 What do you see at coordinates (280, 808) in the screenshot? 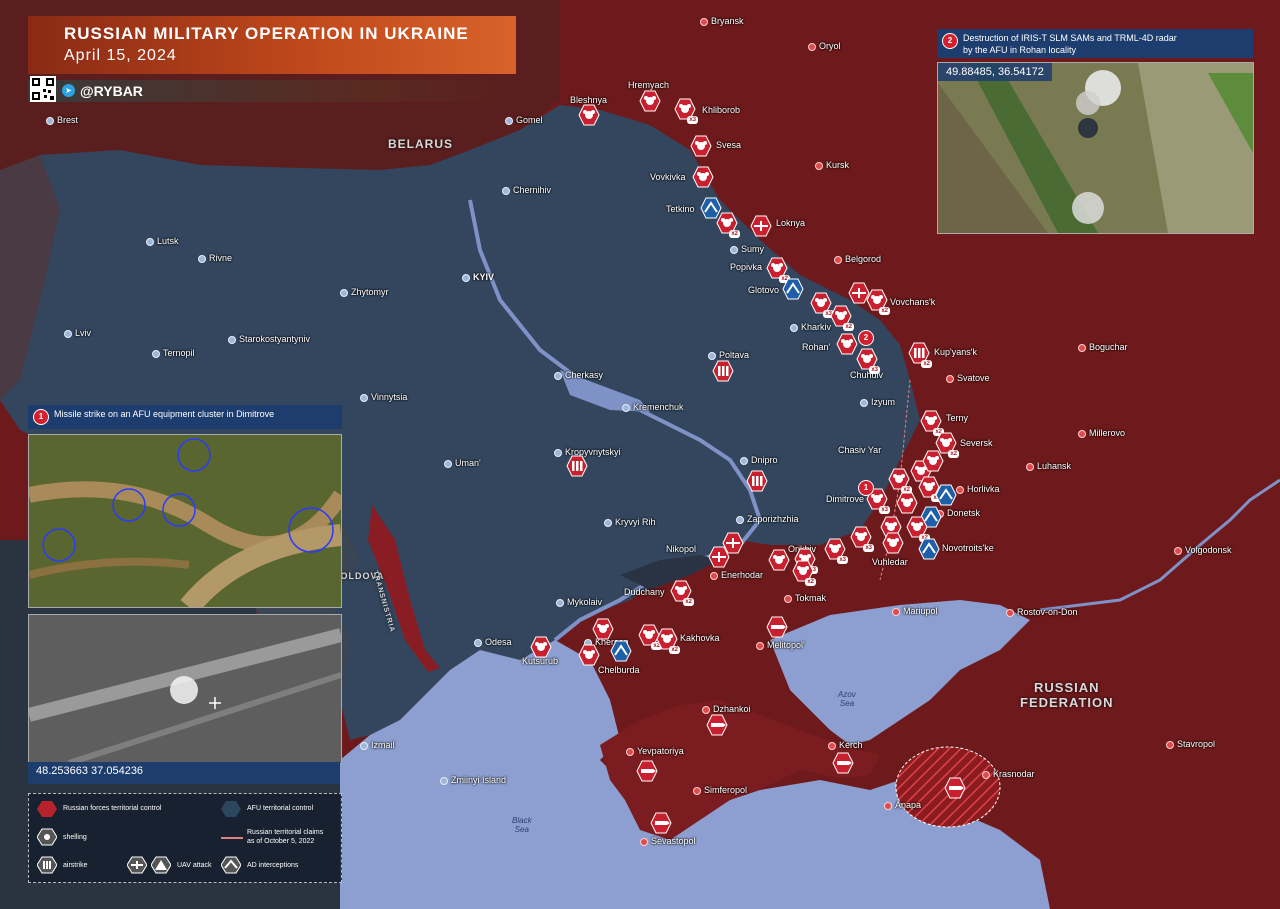
I see `legend-afu-label: AFU territorial control` at bounding box center [280, 808].